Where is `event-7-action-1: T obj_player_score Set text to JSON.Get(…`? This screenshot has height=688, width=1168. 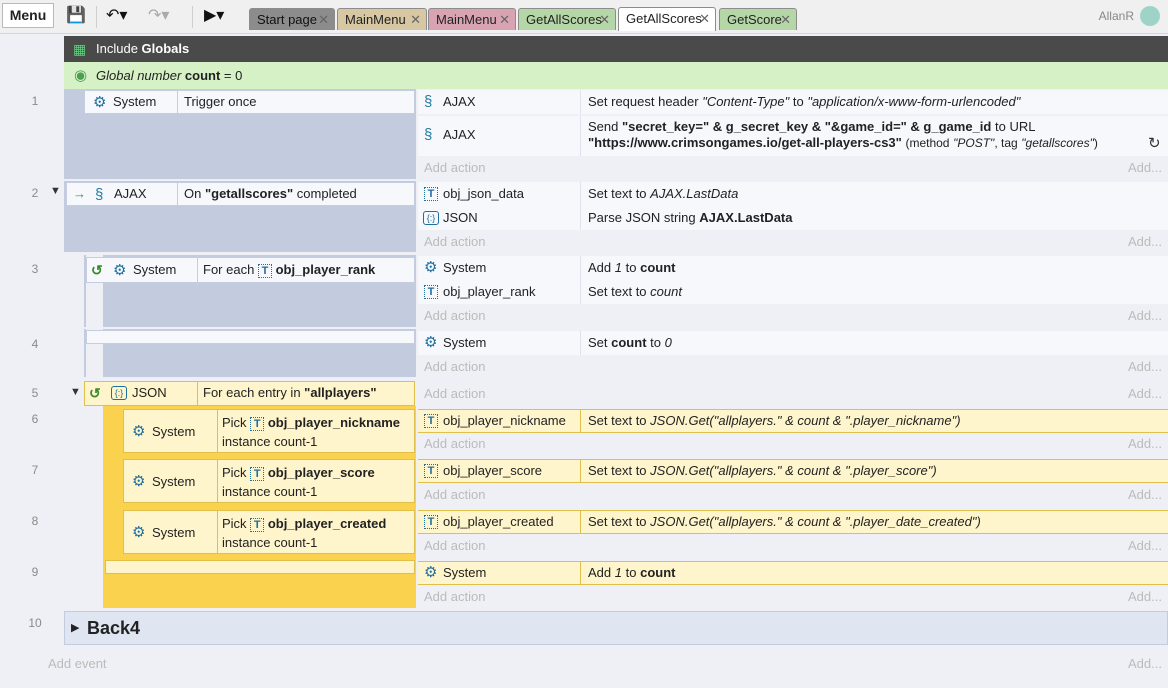 event-7-action-1: T obj_player_score Set text to JSON.Get(… is located at coordinates (793, 471).